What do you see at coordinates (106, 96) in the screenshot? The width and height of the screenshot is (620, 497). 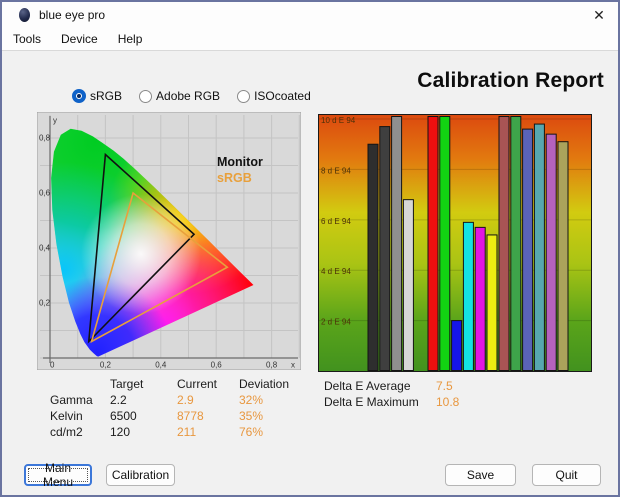 I see `radio-srgb-label: sRGB` at bounding box center [106, 96].